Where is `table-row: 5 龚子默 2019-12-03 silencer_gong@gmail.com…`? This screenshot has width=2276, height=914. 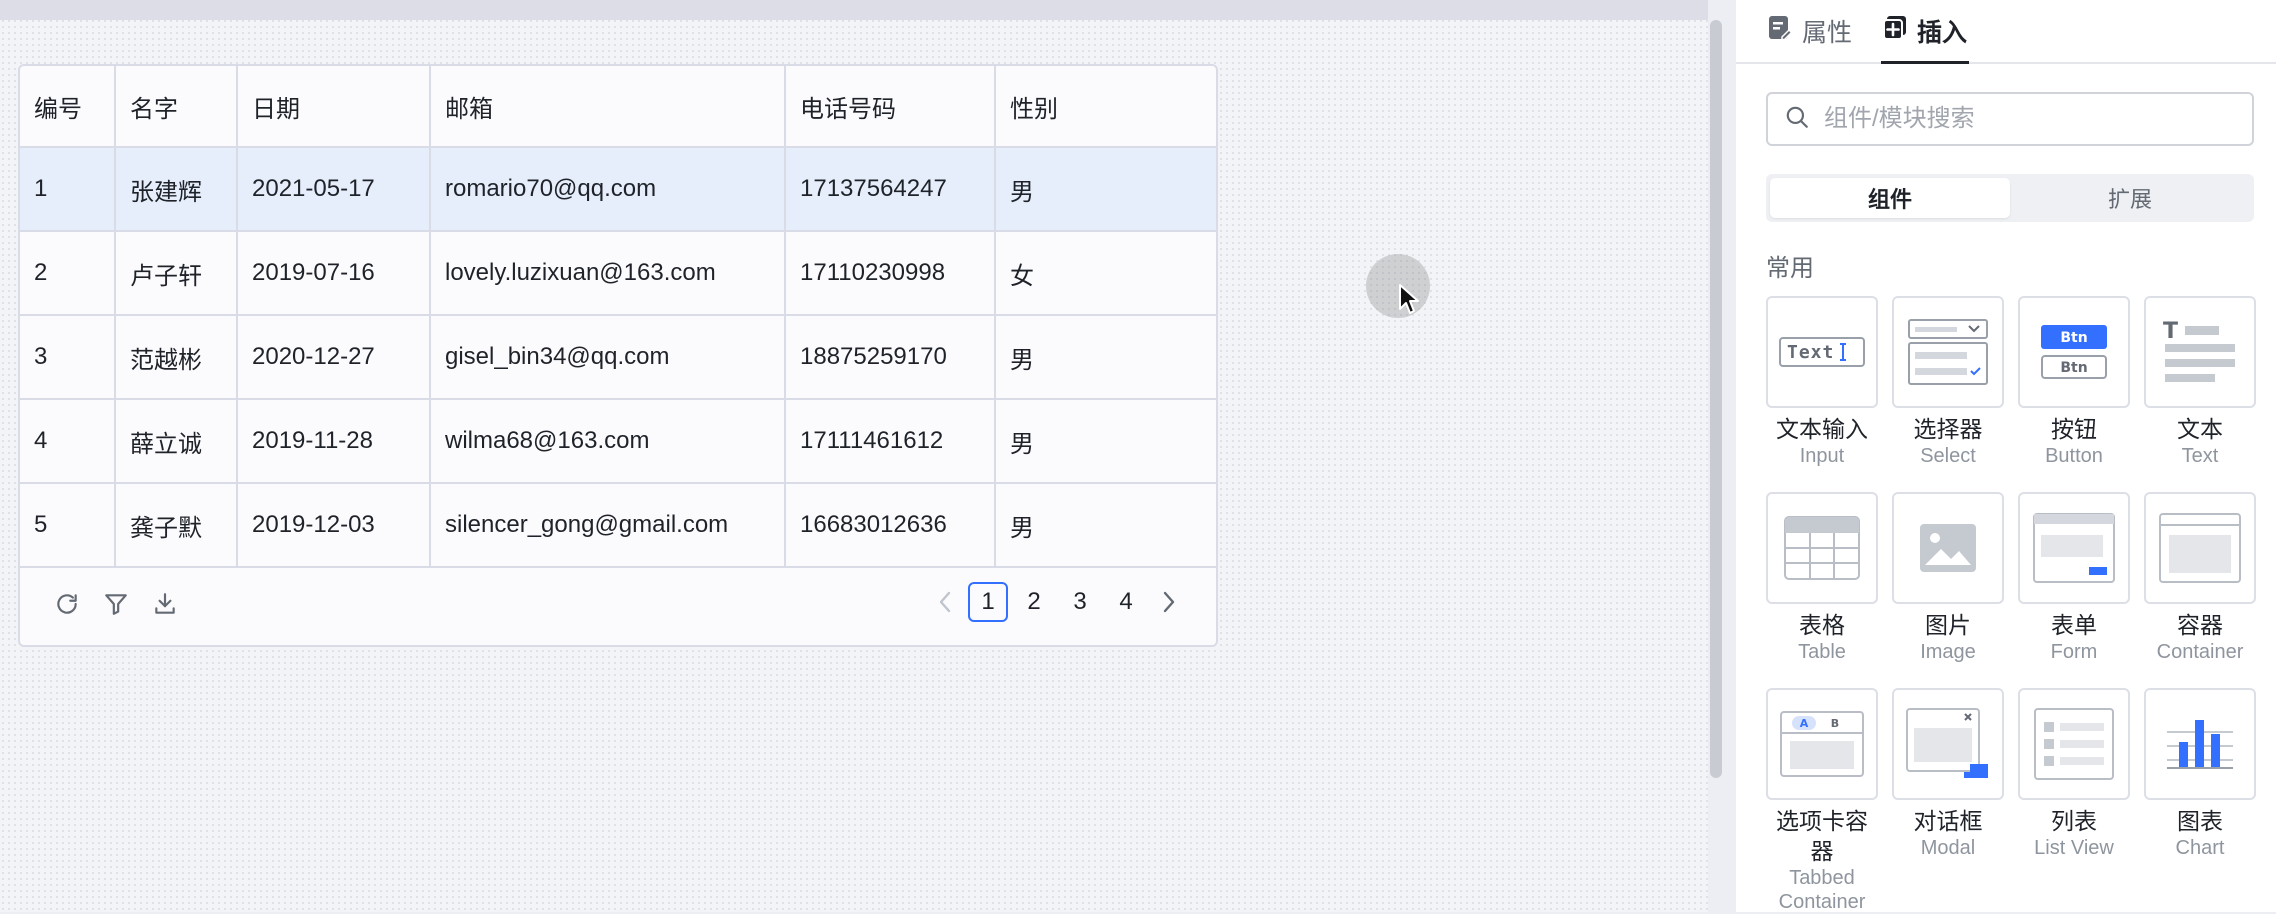
table-row: 5 龚子默 2019-12-03 silencer_gong@gmail.com… is located at coordinates (618, 525).